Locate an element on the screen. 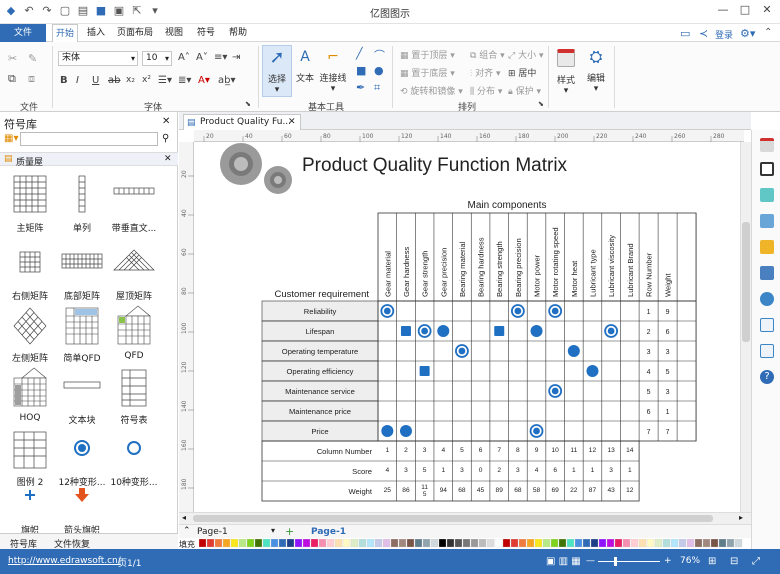 The image size is (780, 574). image-panel-icon is located at coordinates (767, 221).